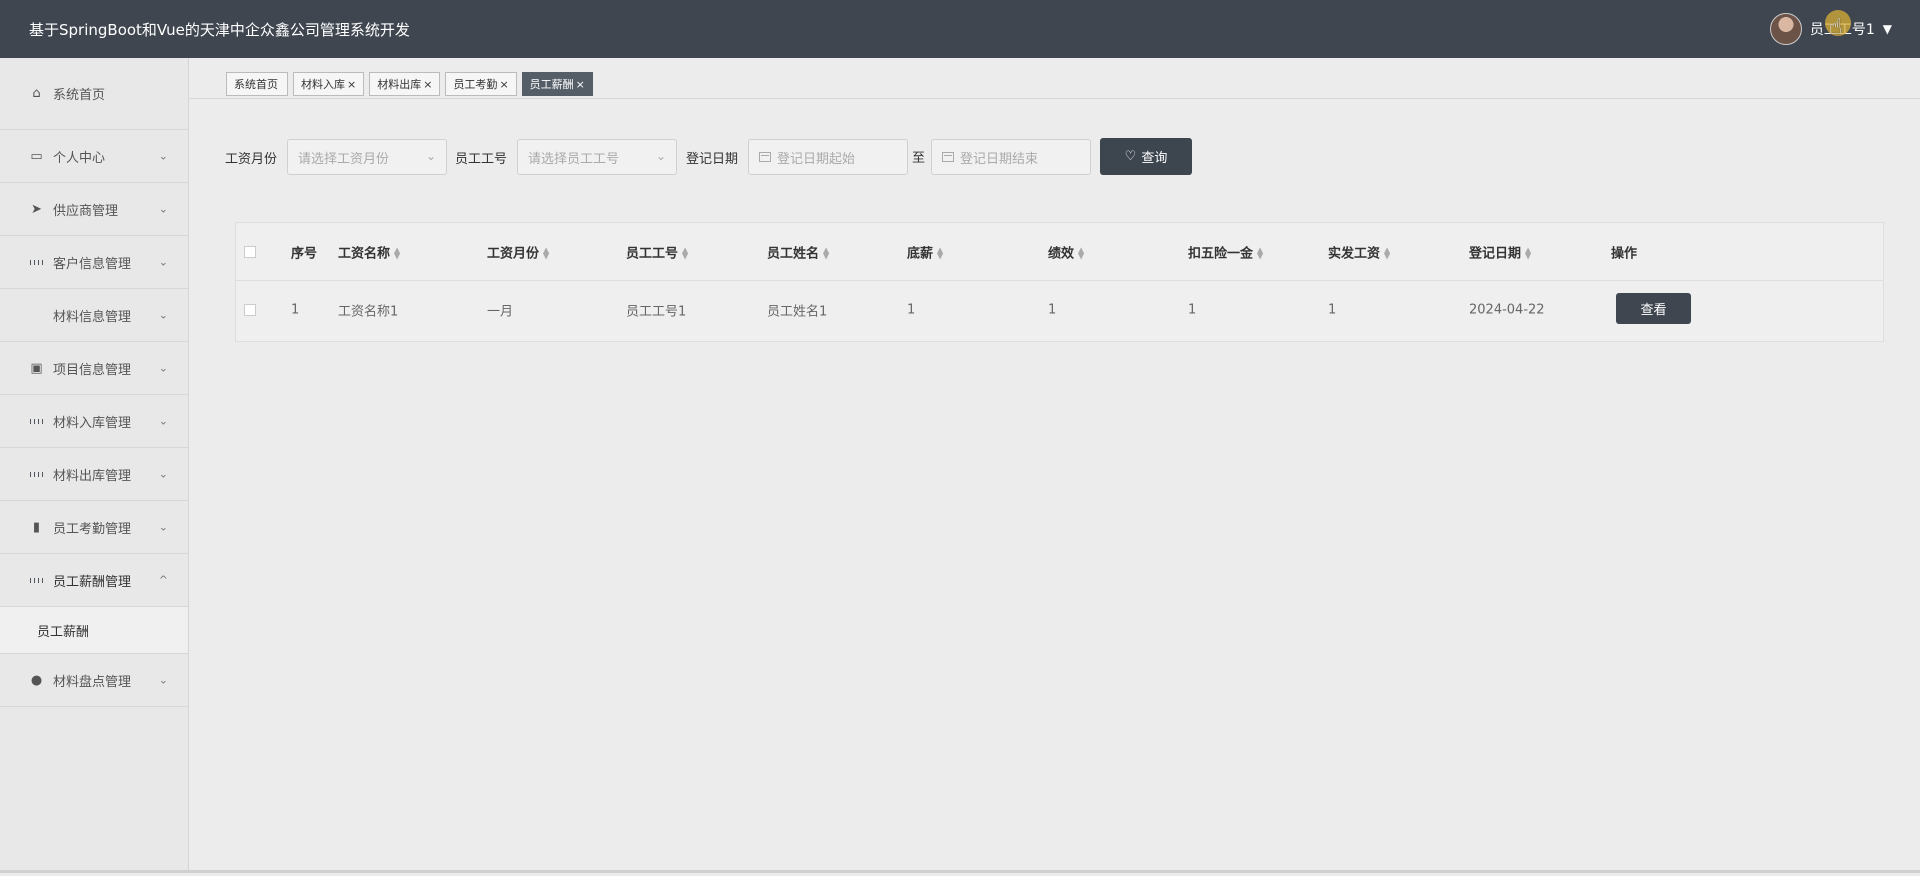 This screenshot has height=876, width=1920. What do you see at coordinates (257, 84) in the screenshot?
I see `tab-home: 系统首页` at bounding box center [257, 84].